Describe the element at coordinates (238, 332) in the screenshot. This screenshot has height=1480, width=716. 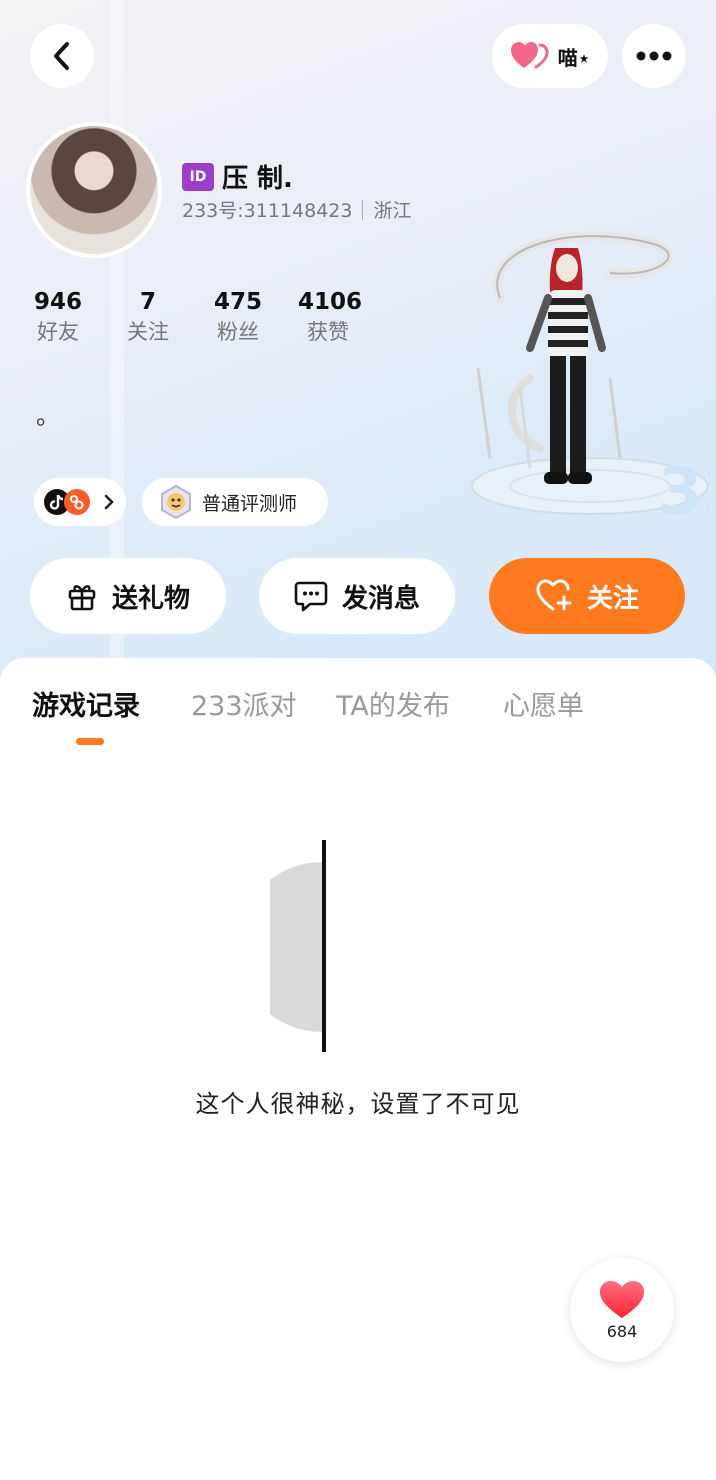
I see `stat-label: 粉丝` at that location.